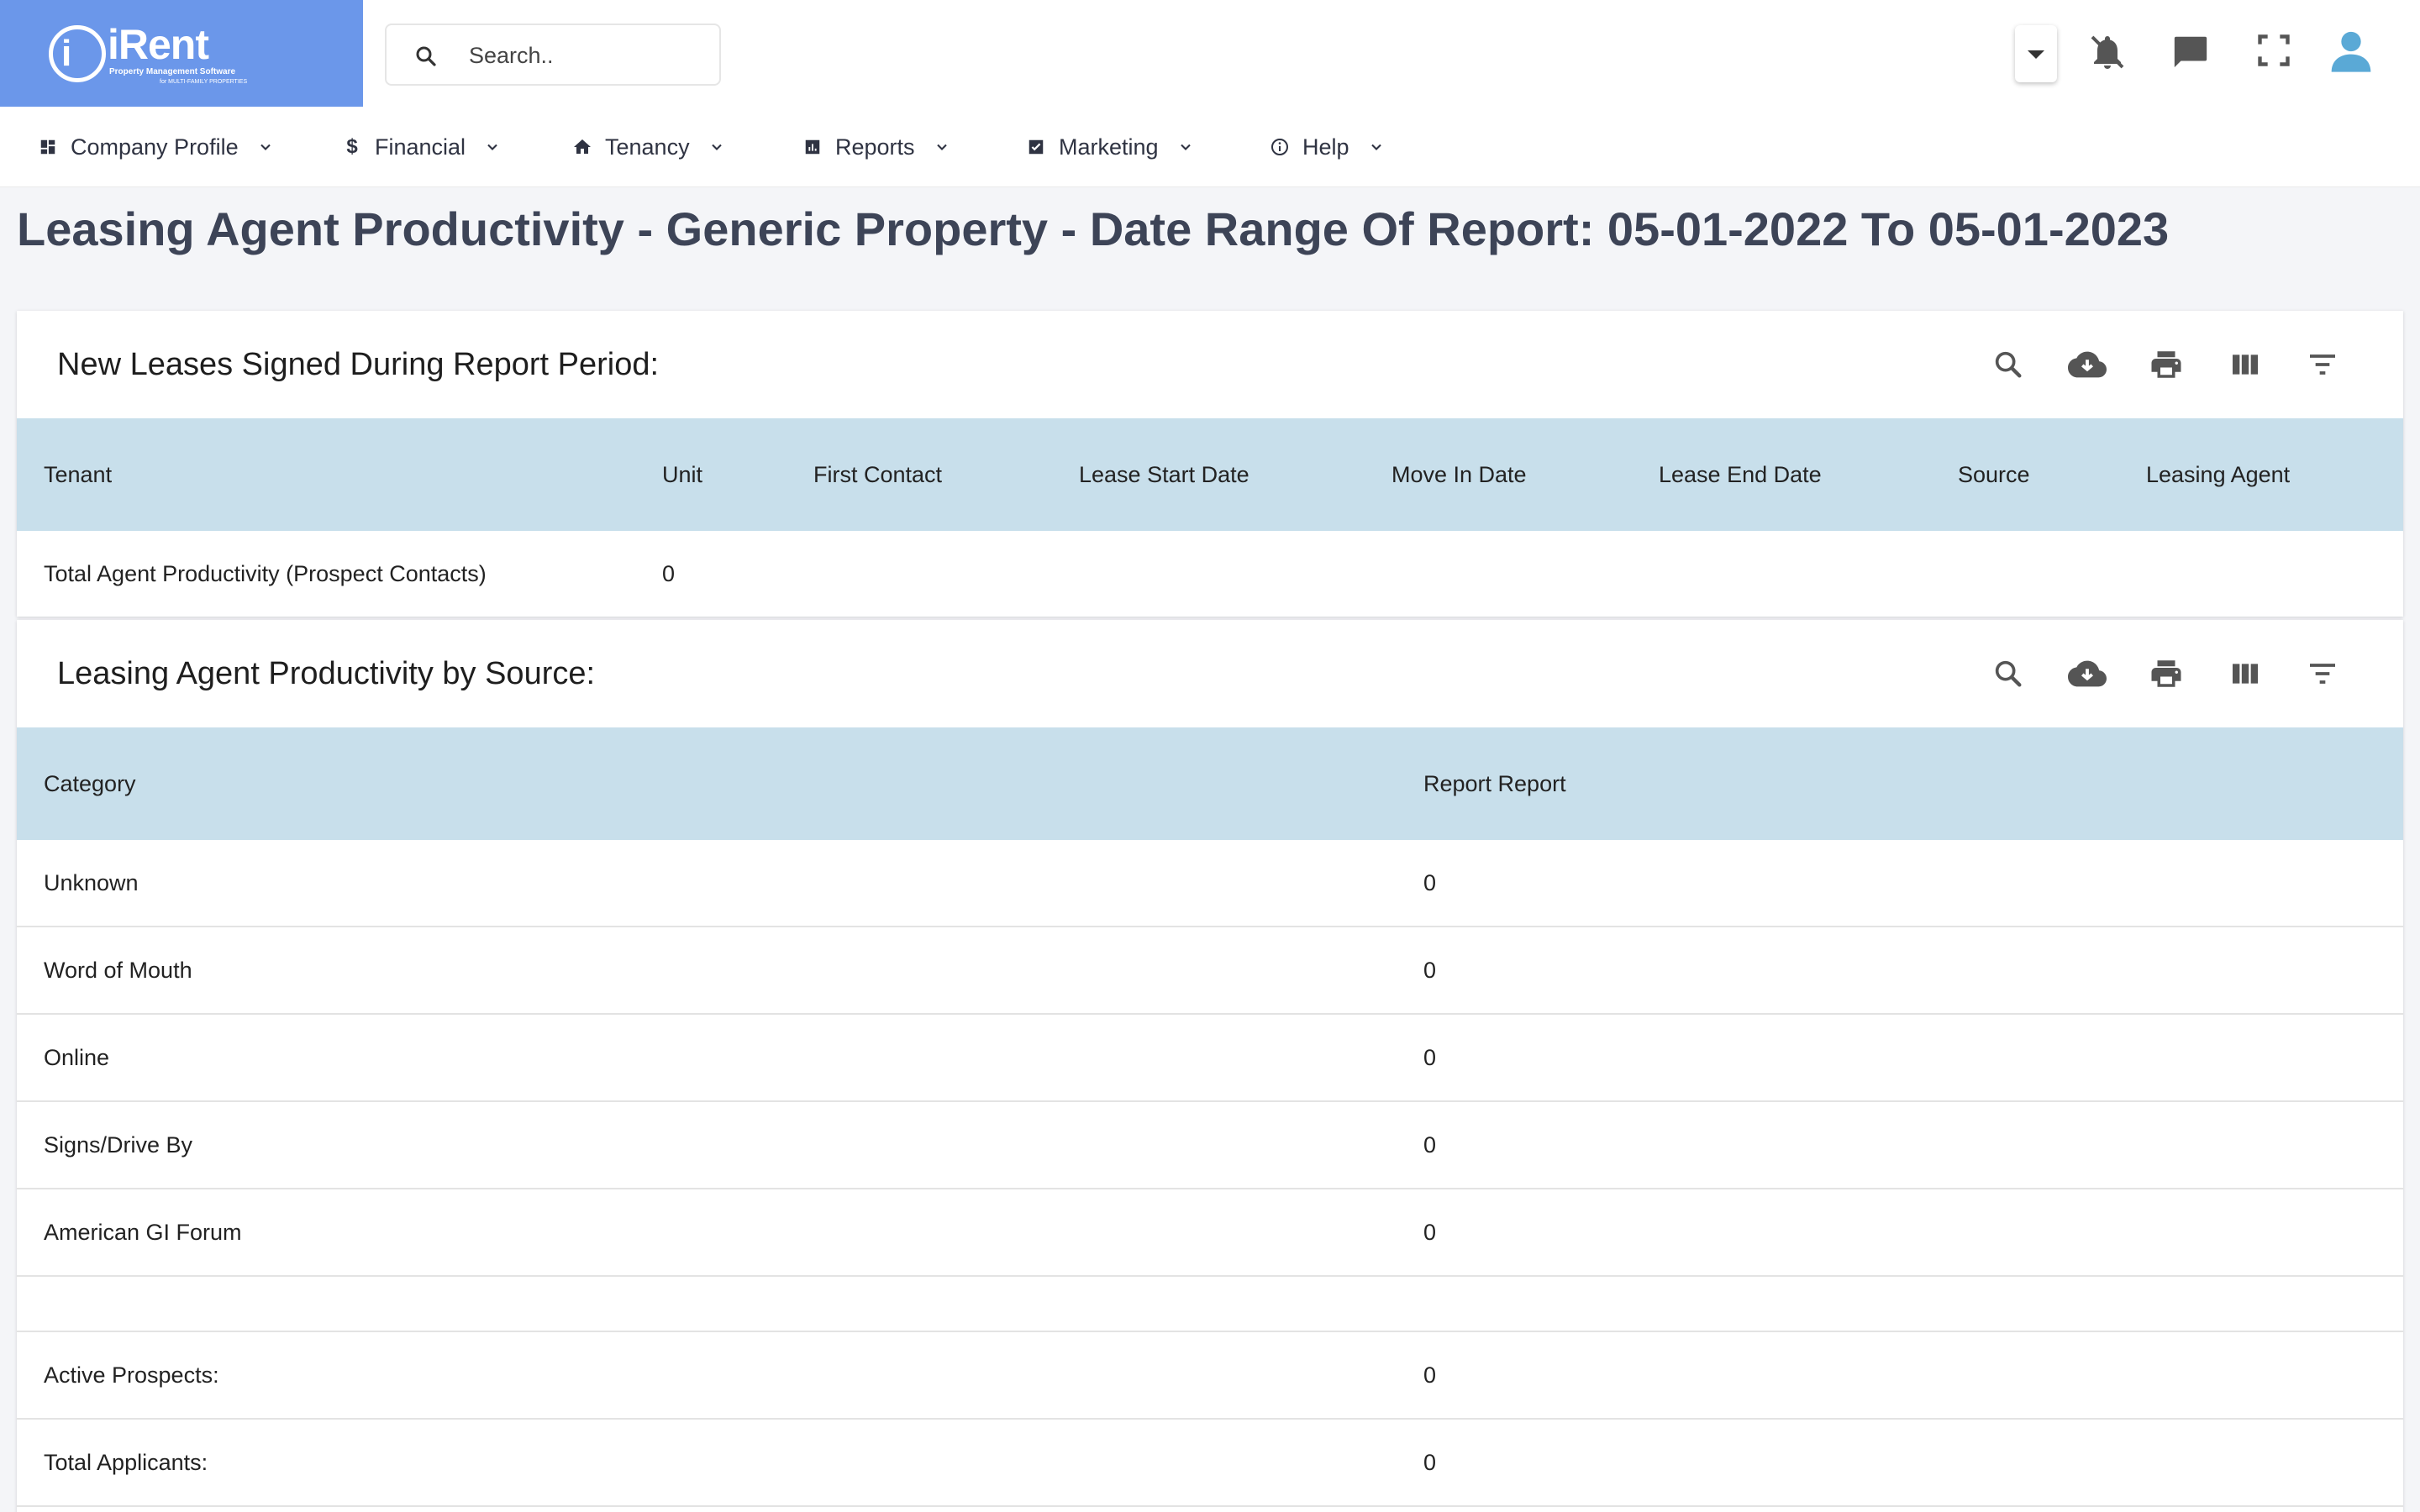 This screenshot has width=2420, height=1512. I want to click on nav-reports: Reports, so click(876, 147).